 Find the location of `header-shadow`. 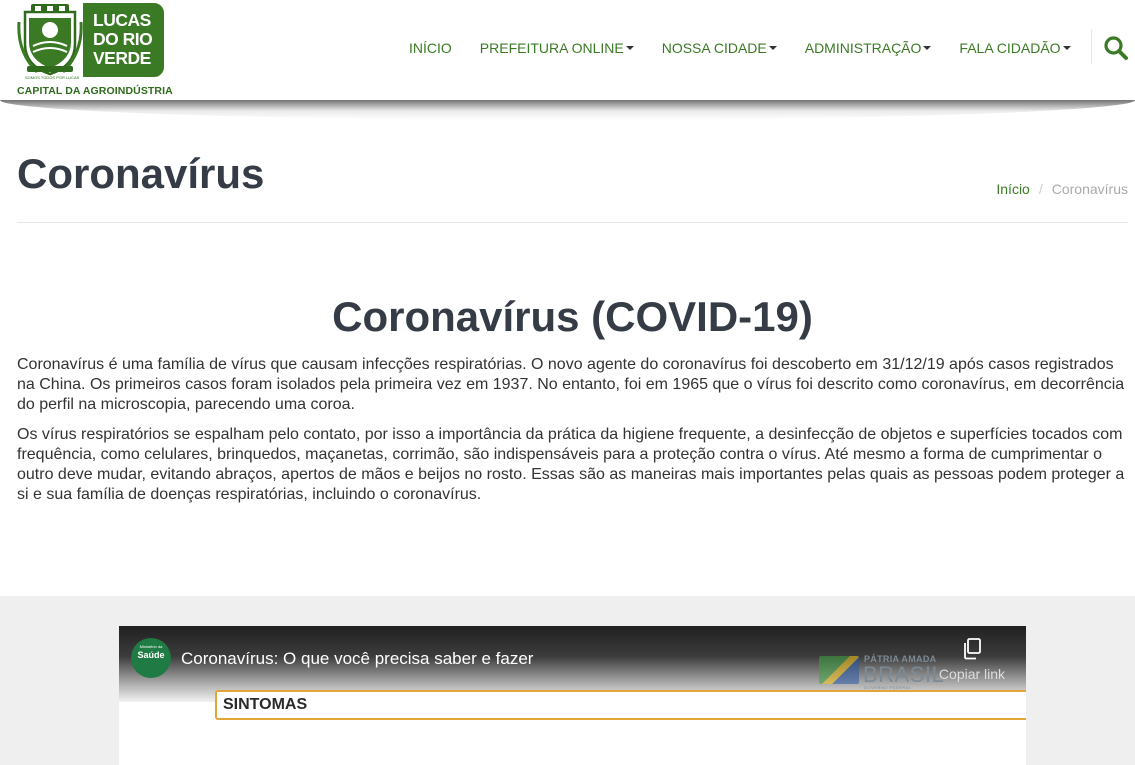

header-shadow is located at coordinates (567, 110).